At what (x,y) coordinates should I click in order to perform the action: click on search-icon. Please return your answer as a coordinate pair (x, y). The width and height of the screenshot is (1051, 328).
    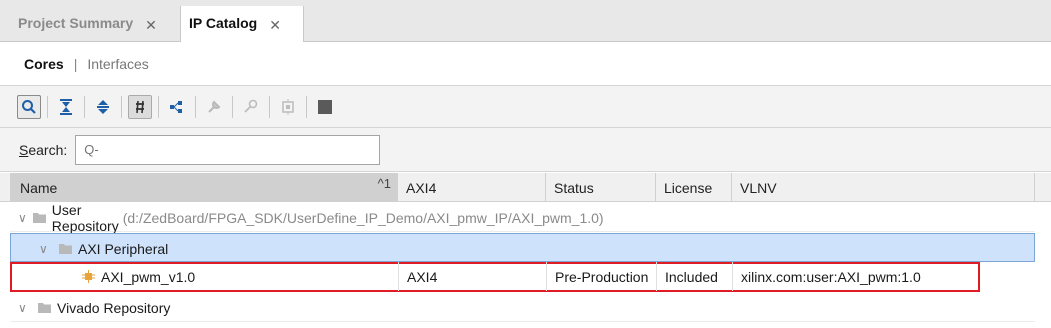
    Looking at the image, I should click on (29, 106).